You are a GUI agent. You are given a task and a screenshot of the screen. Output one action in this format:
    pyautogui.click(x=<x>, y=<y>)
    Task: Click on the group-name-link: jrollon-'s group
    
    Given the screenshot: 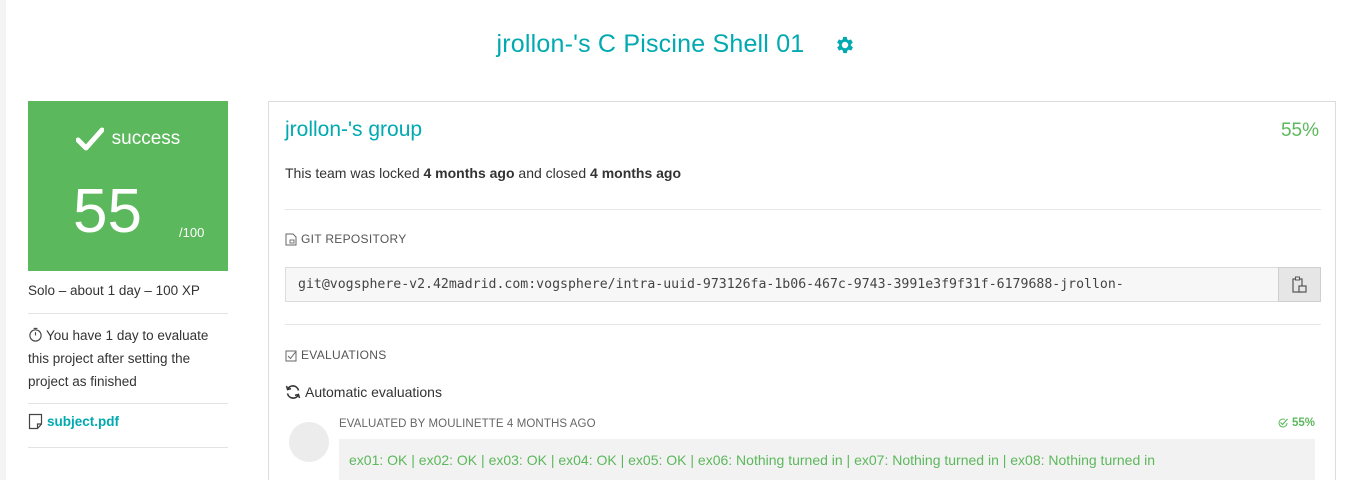 What is the action you would take?
    pyautogui.click(x=353, y=130)
    